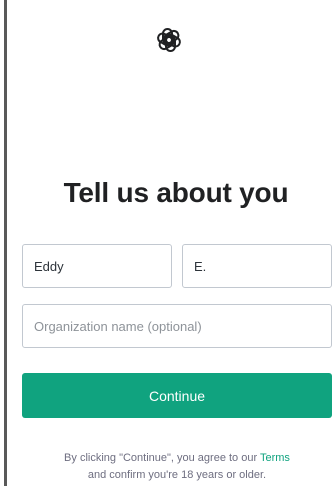 This screenshot has width=332, height=486. Describe the element at coordinates (162, 458) in the screenshot. I see `disclaimer-prefix: By clicking "Continue", you agree to our` at that location.